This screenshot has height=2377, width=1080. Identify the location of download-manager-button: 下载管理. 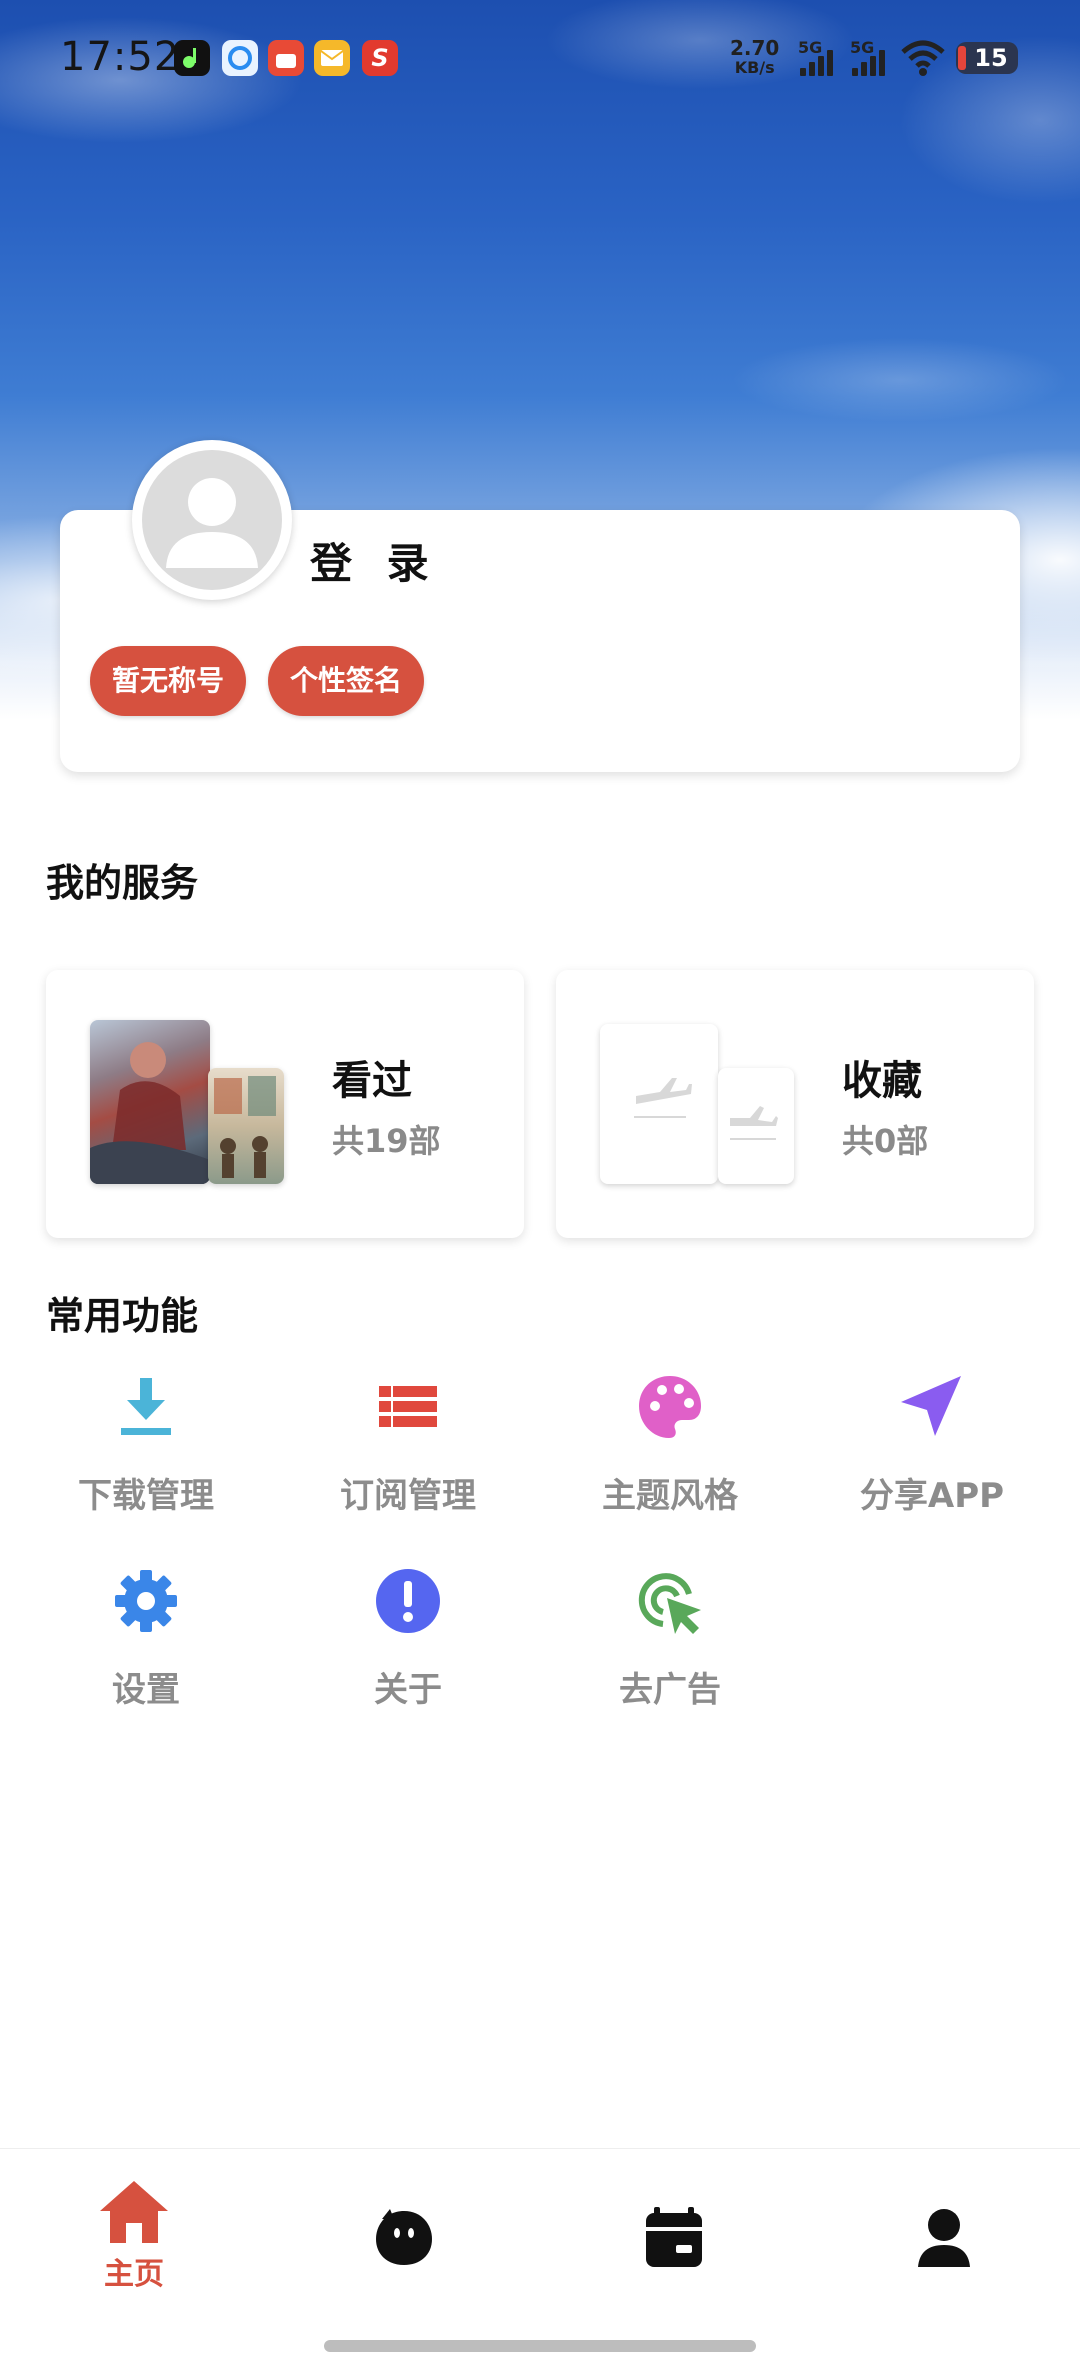
(146, 1457).